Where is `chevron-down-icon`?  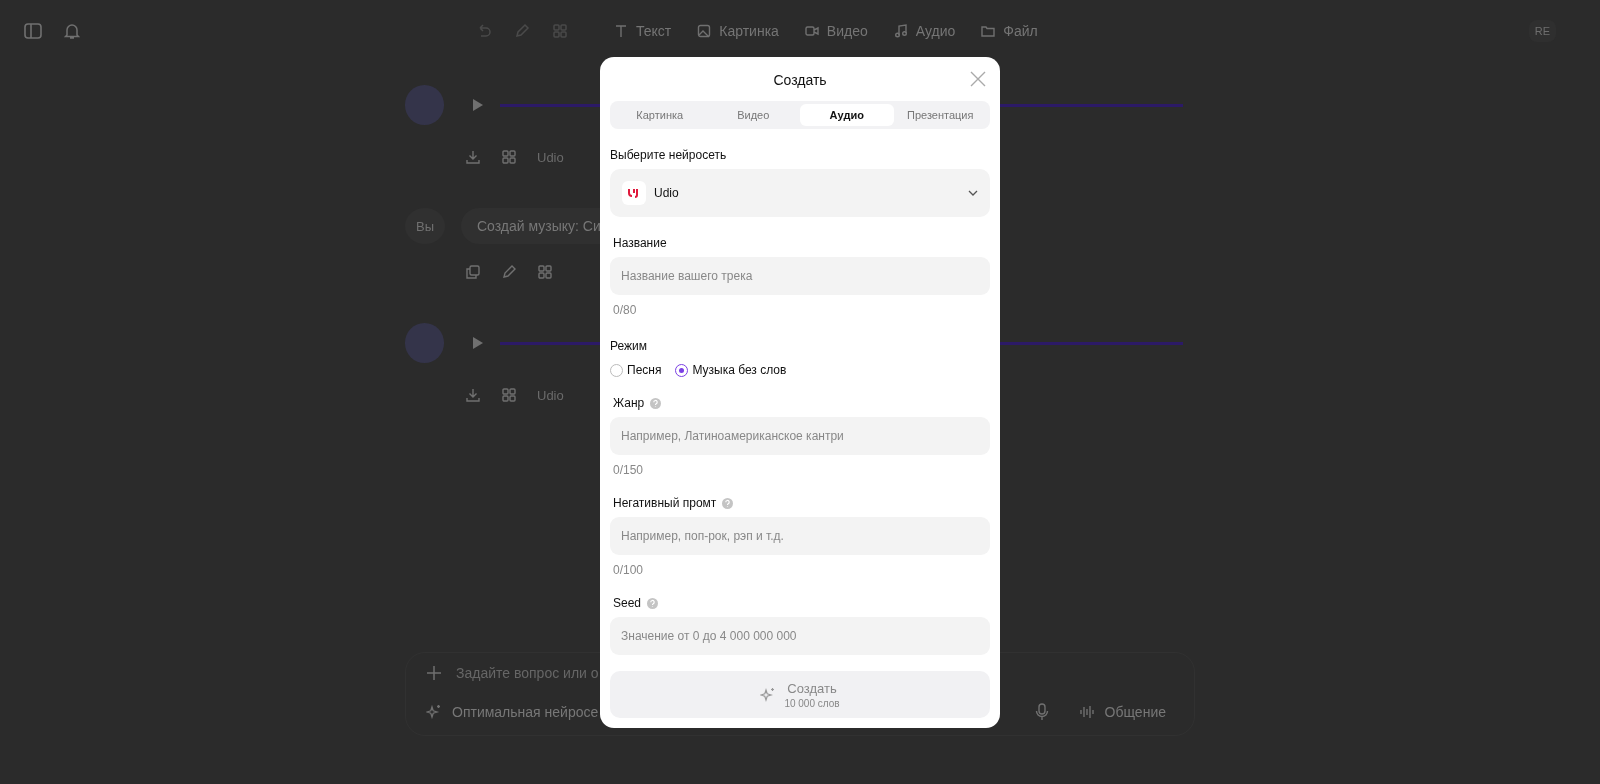
chevron-down-icon is located at coordinates (973, 193).